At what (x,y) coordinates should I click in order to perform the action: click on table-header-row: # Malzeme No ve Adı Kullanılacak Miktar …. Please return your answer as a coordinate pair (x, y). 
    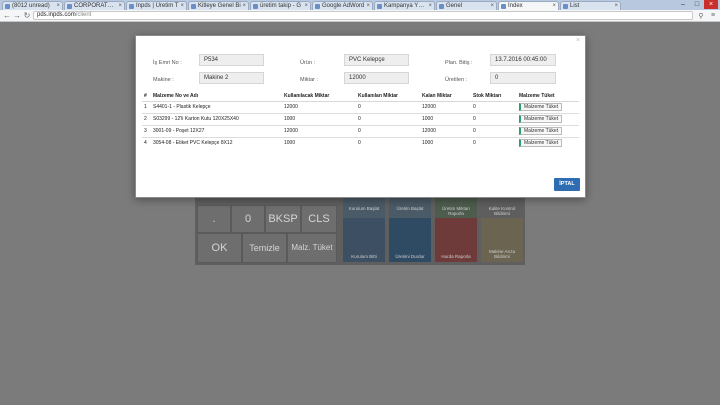
    Looking at the image, I should click on (360, 96).